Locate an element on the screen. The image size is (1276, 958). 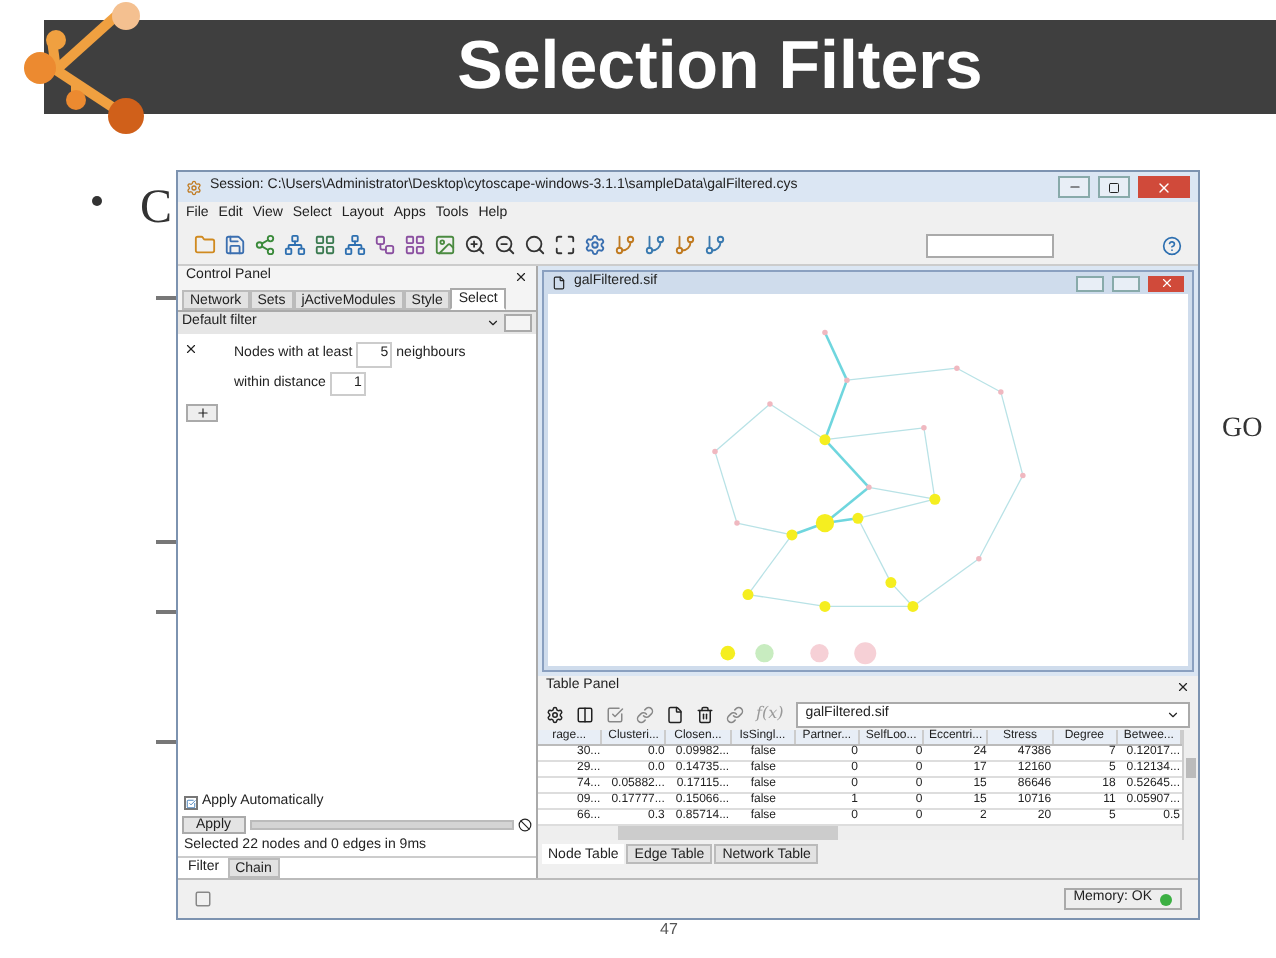
add-button is located at coordinates (202, 413).